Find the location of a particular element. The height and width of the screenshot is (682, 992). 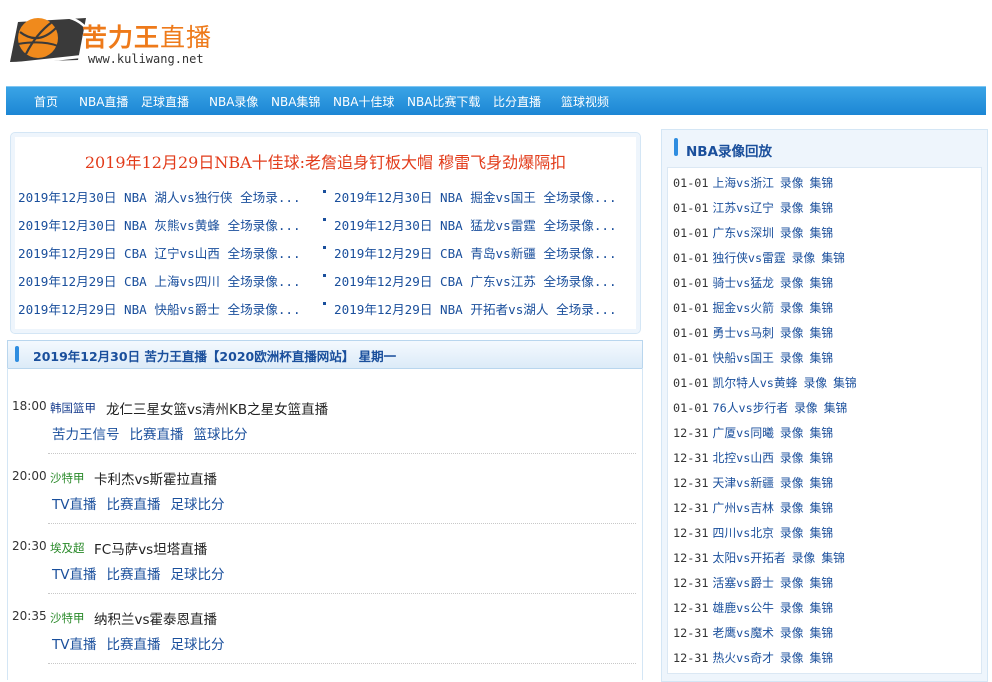

nav-item-football-live: 足球直播 is located at coordinates (165, 101).